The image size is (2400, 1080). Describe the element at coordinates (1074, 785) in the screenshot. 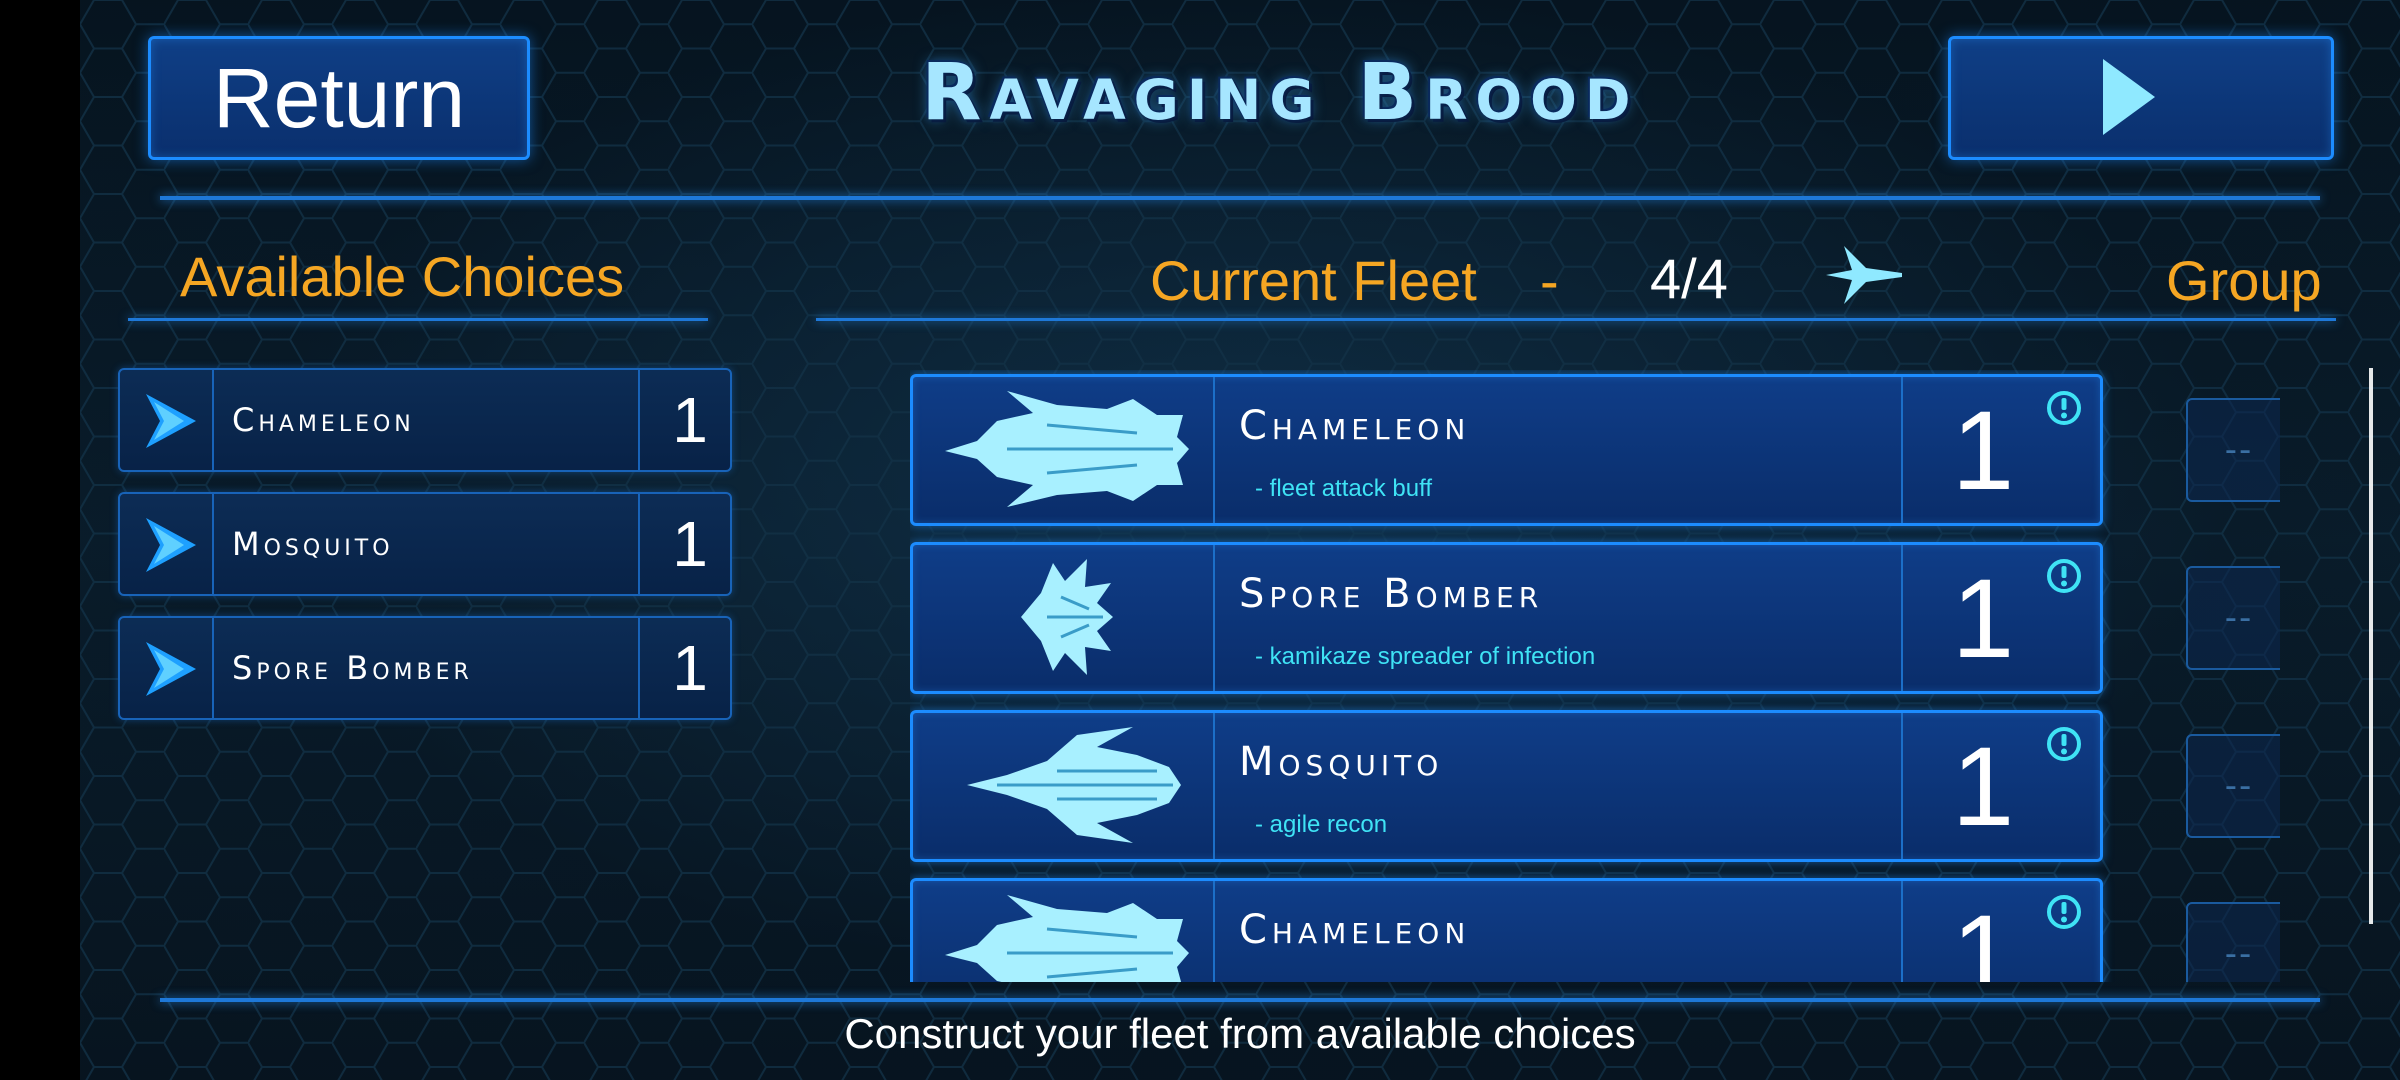

I see `mosquito-ship-icon` at that location.